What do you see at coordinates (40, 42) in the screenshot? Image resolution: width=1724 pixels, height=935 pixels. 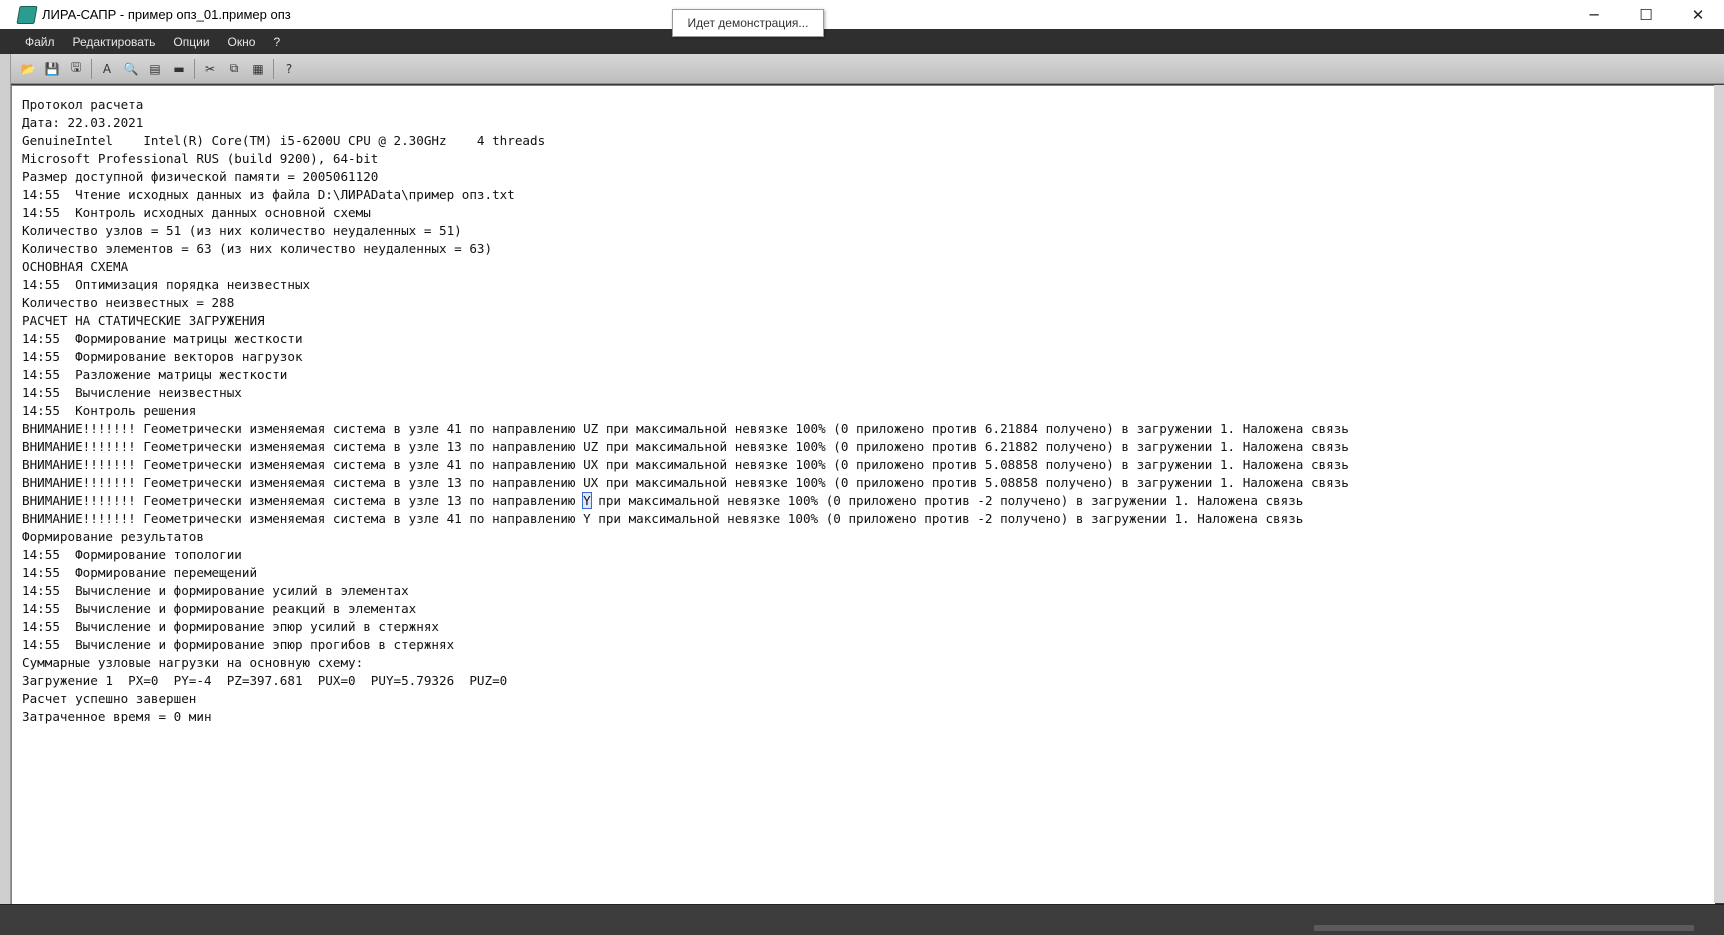 I see `menu-file: Файл` at bounding box center [40, 42].